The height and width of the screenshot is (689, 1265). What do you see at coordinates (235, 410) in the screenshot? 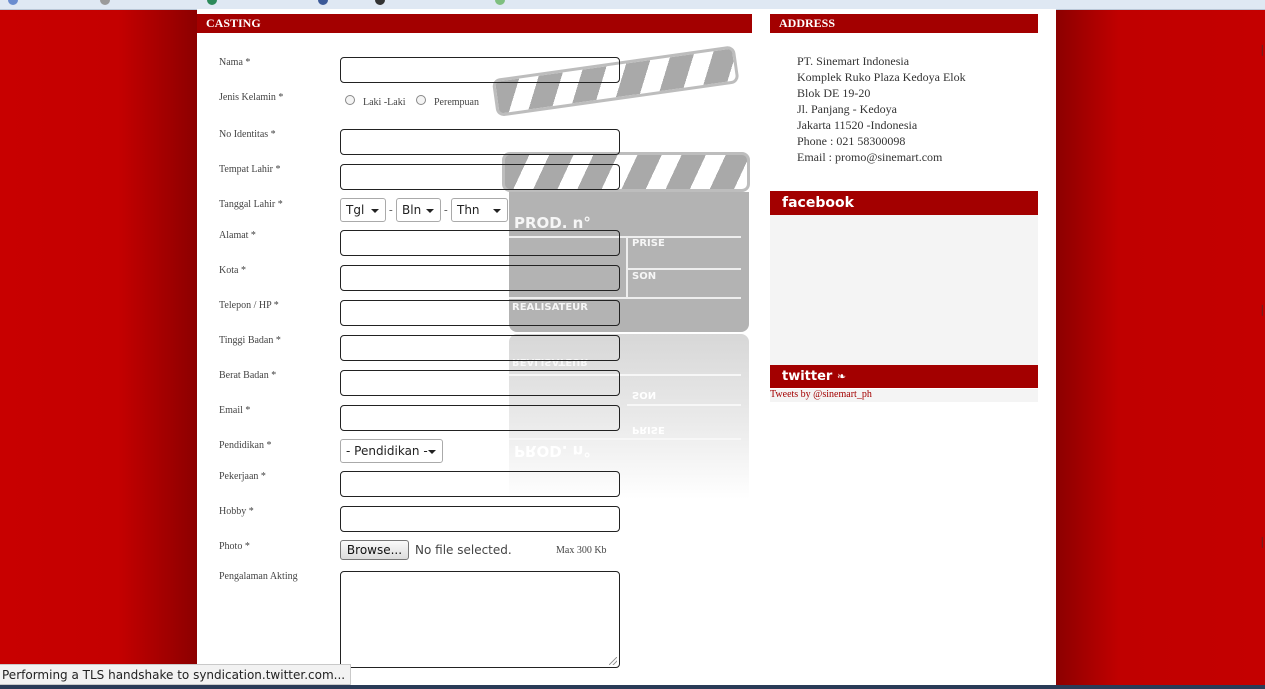
I see `label-email: Email *` at bounding box center [235, 410].